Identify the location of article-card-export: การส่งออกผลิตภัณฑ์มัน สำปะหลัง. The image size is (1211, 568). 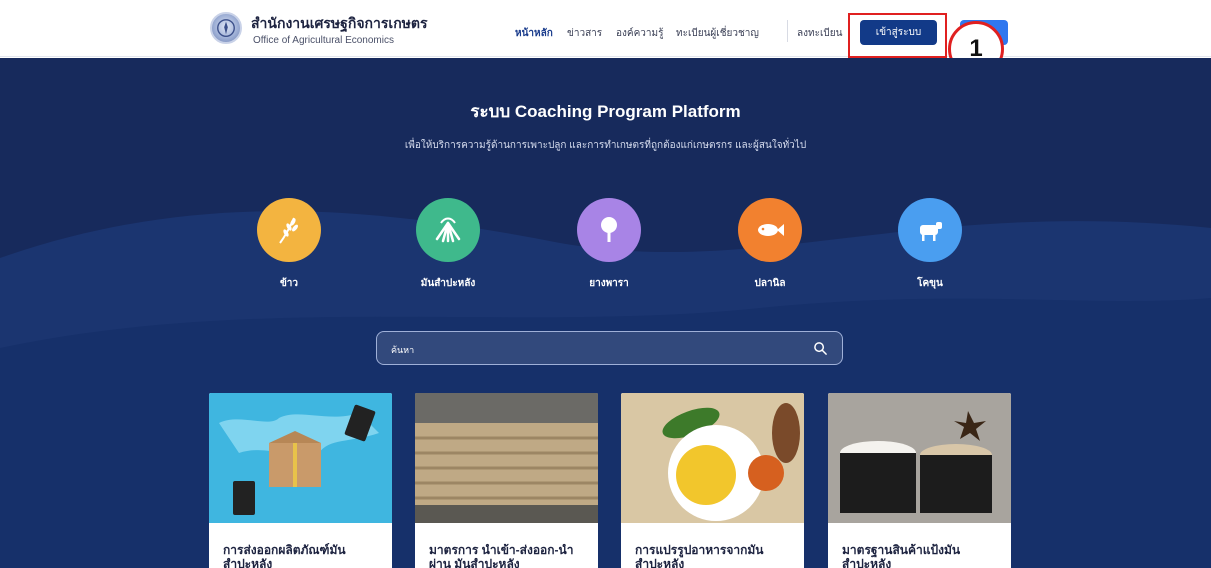
(300, 480).